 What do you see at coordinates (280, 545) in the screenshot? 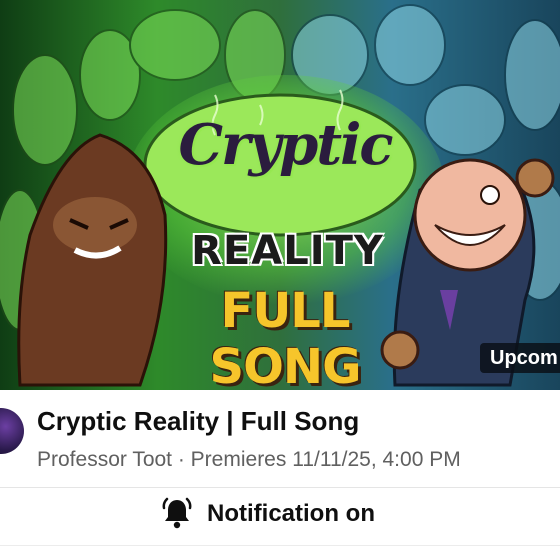
I see `bottom-divider` at bounding box center [280, 545].